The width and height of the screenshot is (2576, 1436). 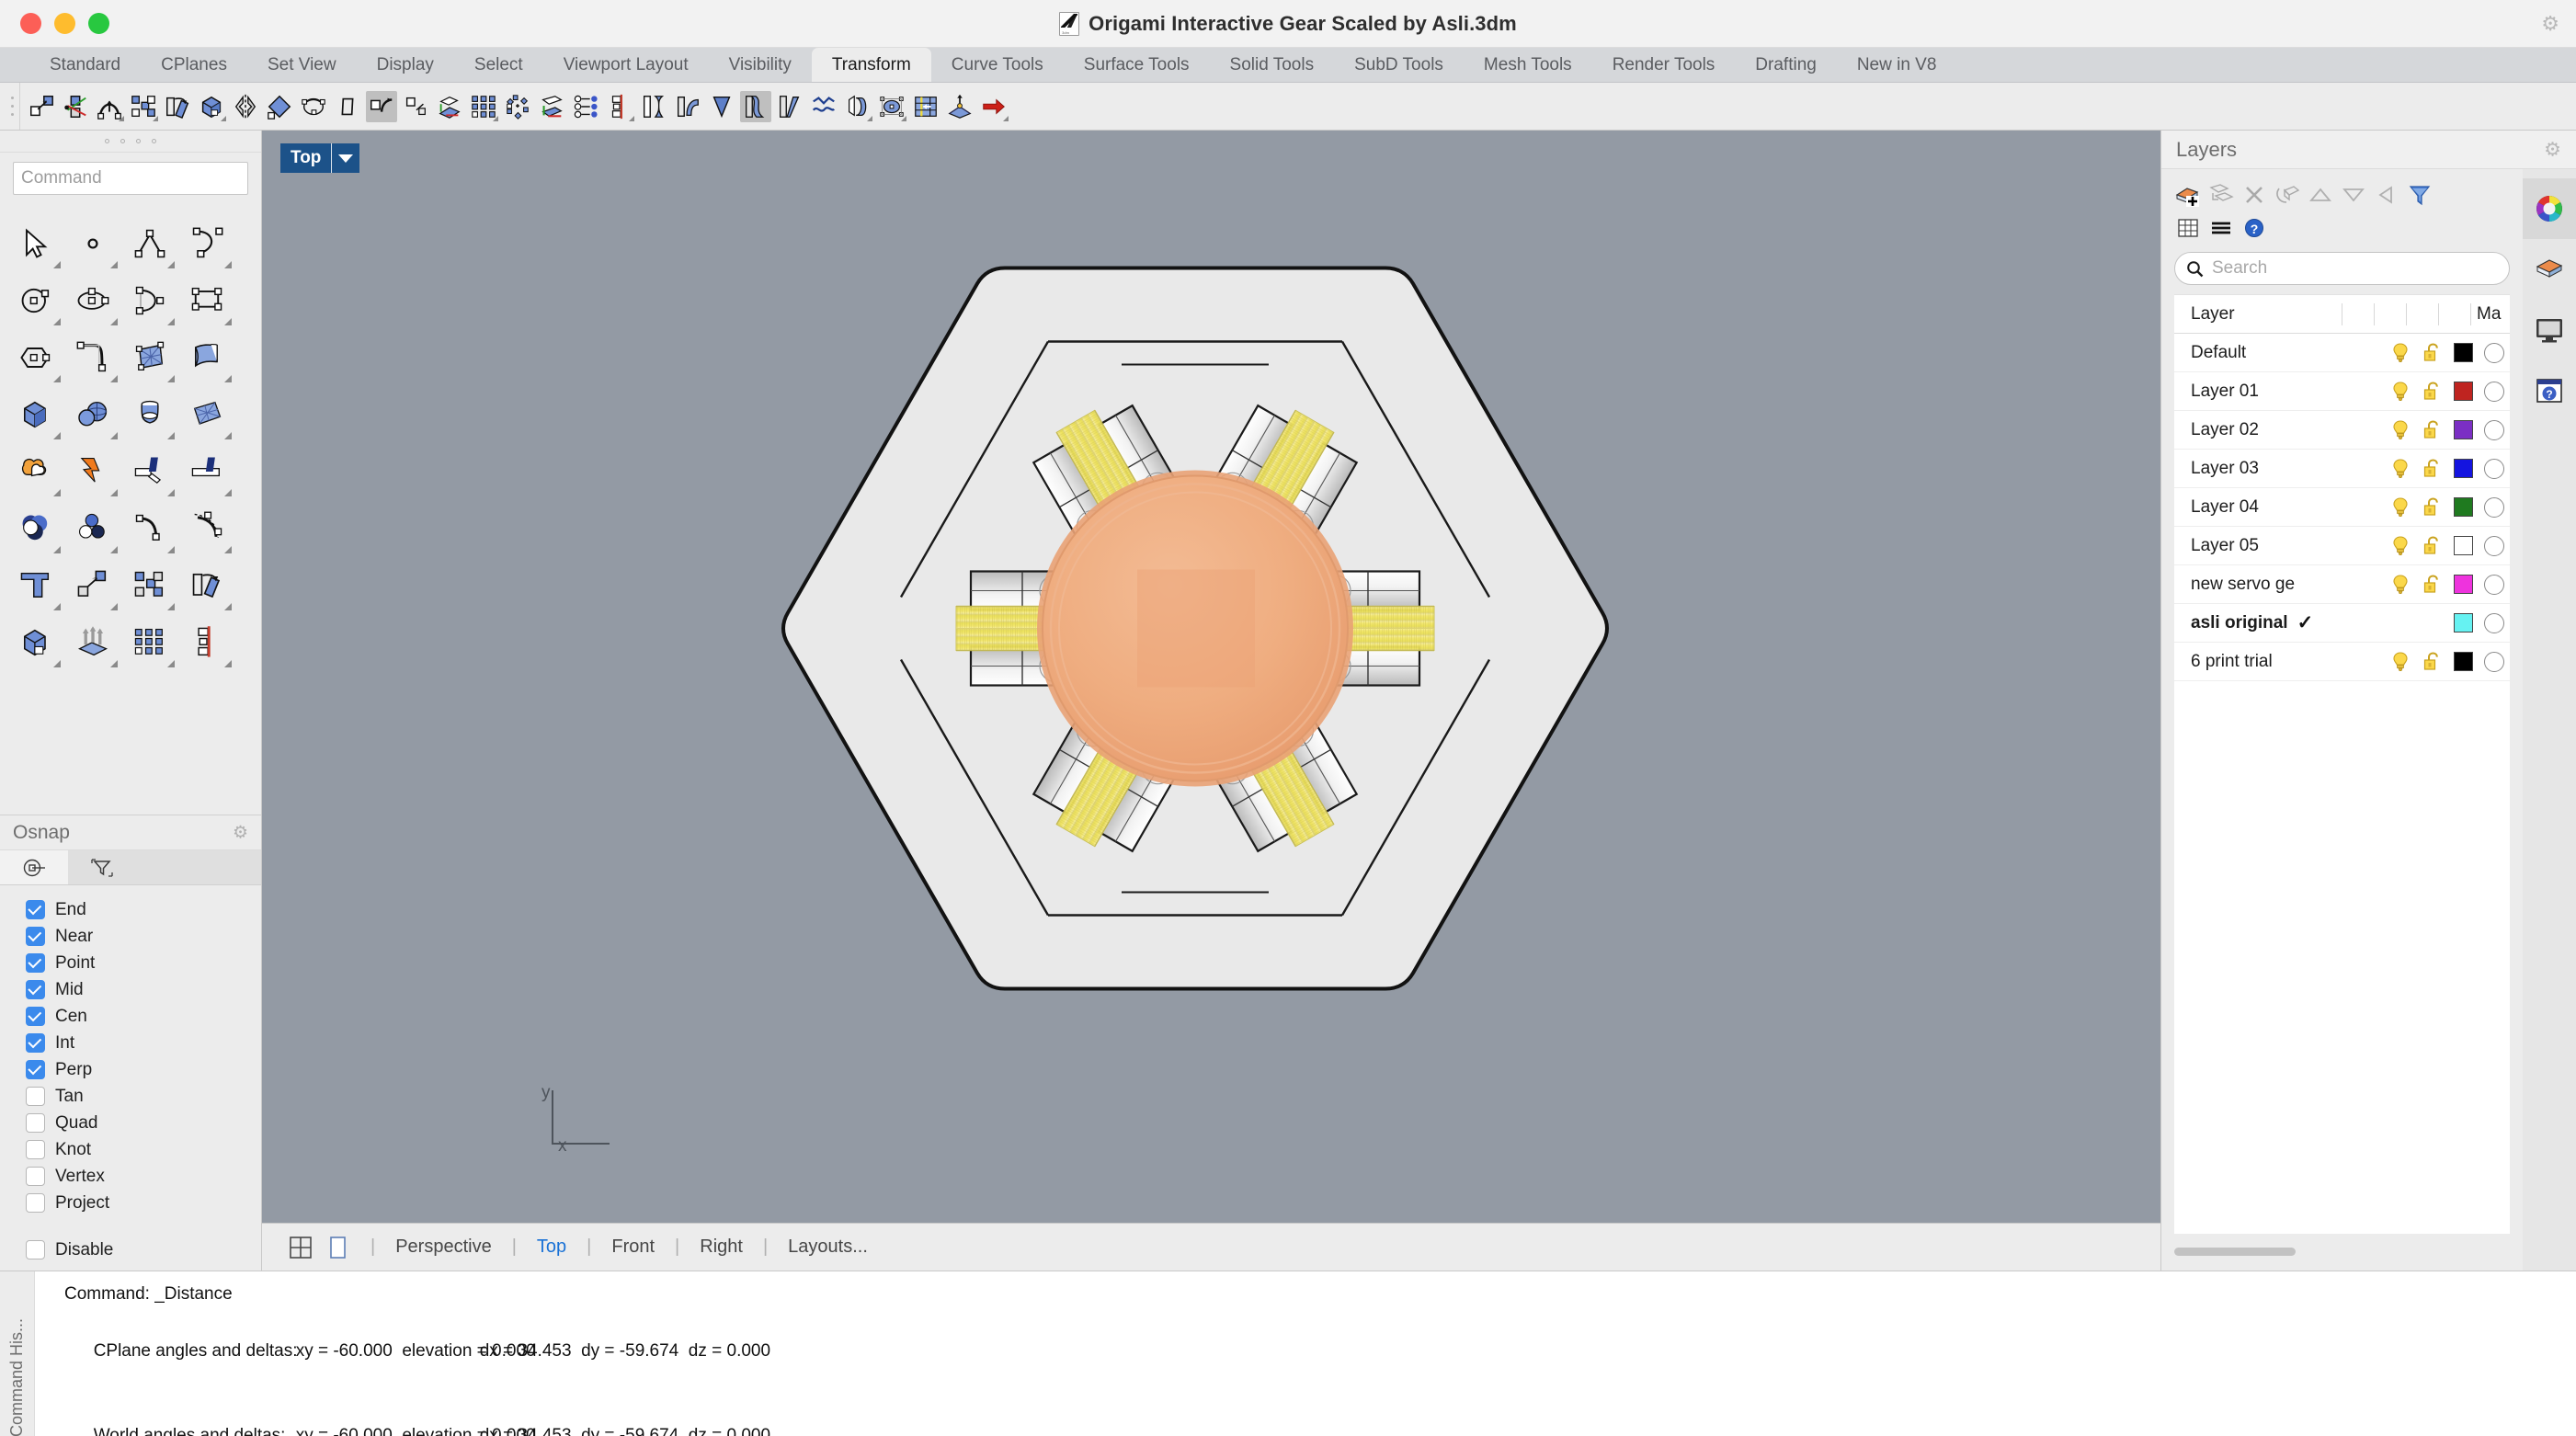 What do you see at coordinates (2279, 585) in the screenshot?
I see `layer-name-cell: new servo ge` at bounding box center [2279, 585].